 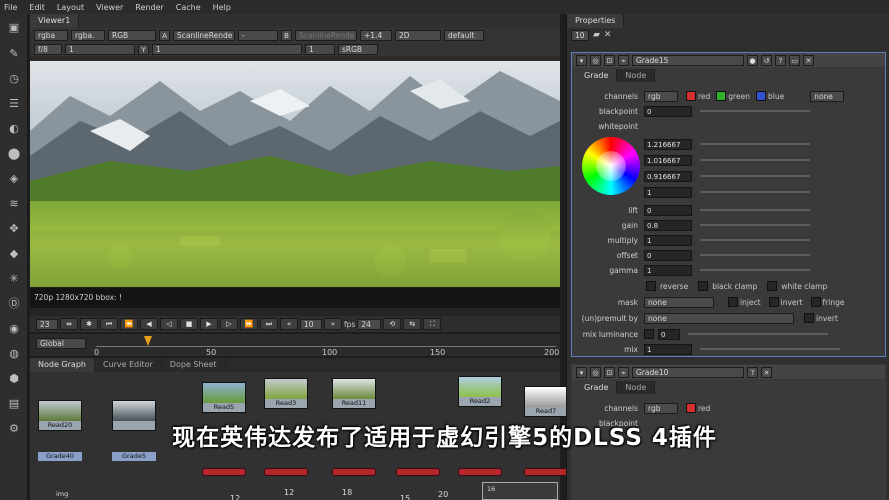 I want to click on whitepoint-a-slider, so click(x=755, y=192).